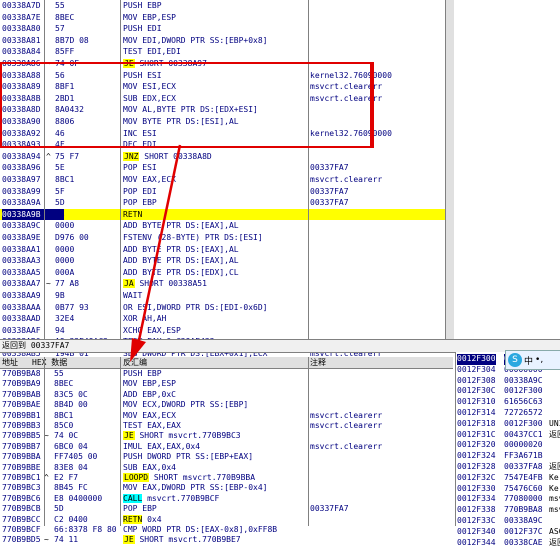 The width and height of the screenshot is (560, 548). What do you see at coordinates (222, 319) in the screenshot?
I see `disasm-row: 00338AAD 32E4 XOR AH,AH` at bounding box center [222, 319].